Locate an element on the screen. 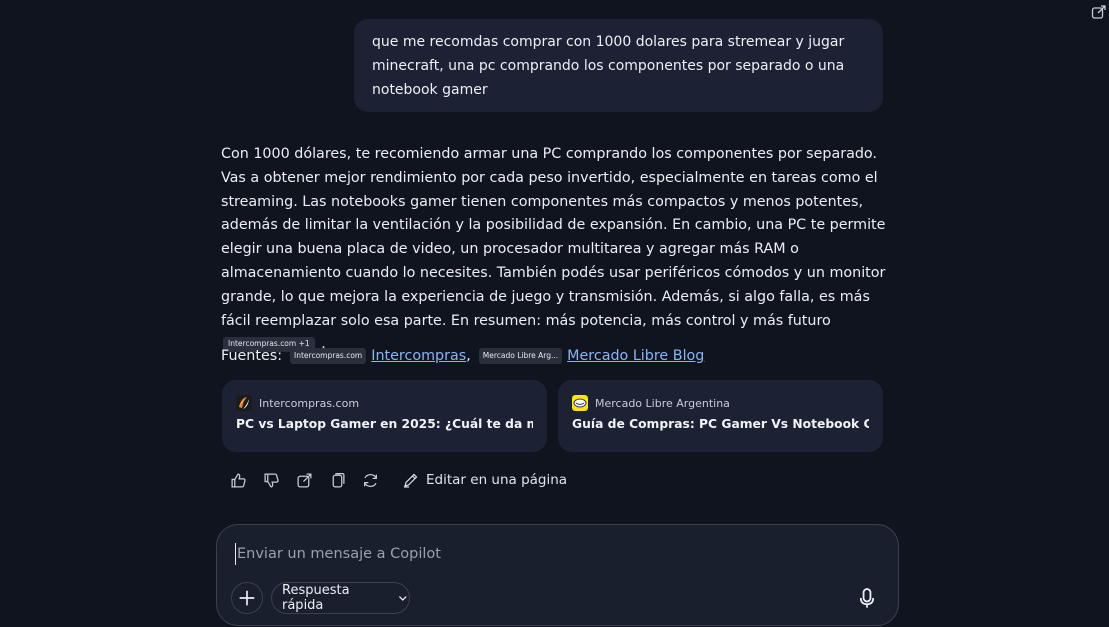 Image resolution: width=1109 pixels, height=627 pixels. card-site: Mercado Libre Argentina is located at coordinates (720, 403).